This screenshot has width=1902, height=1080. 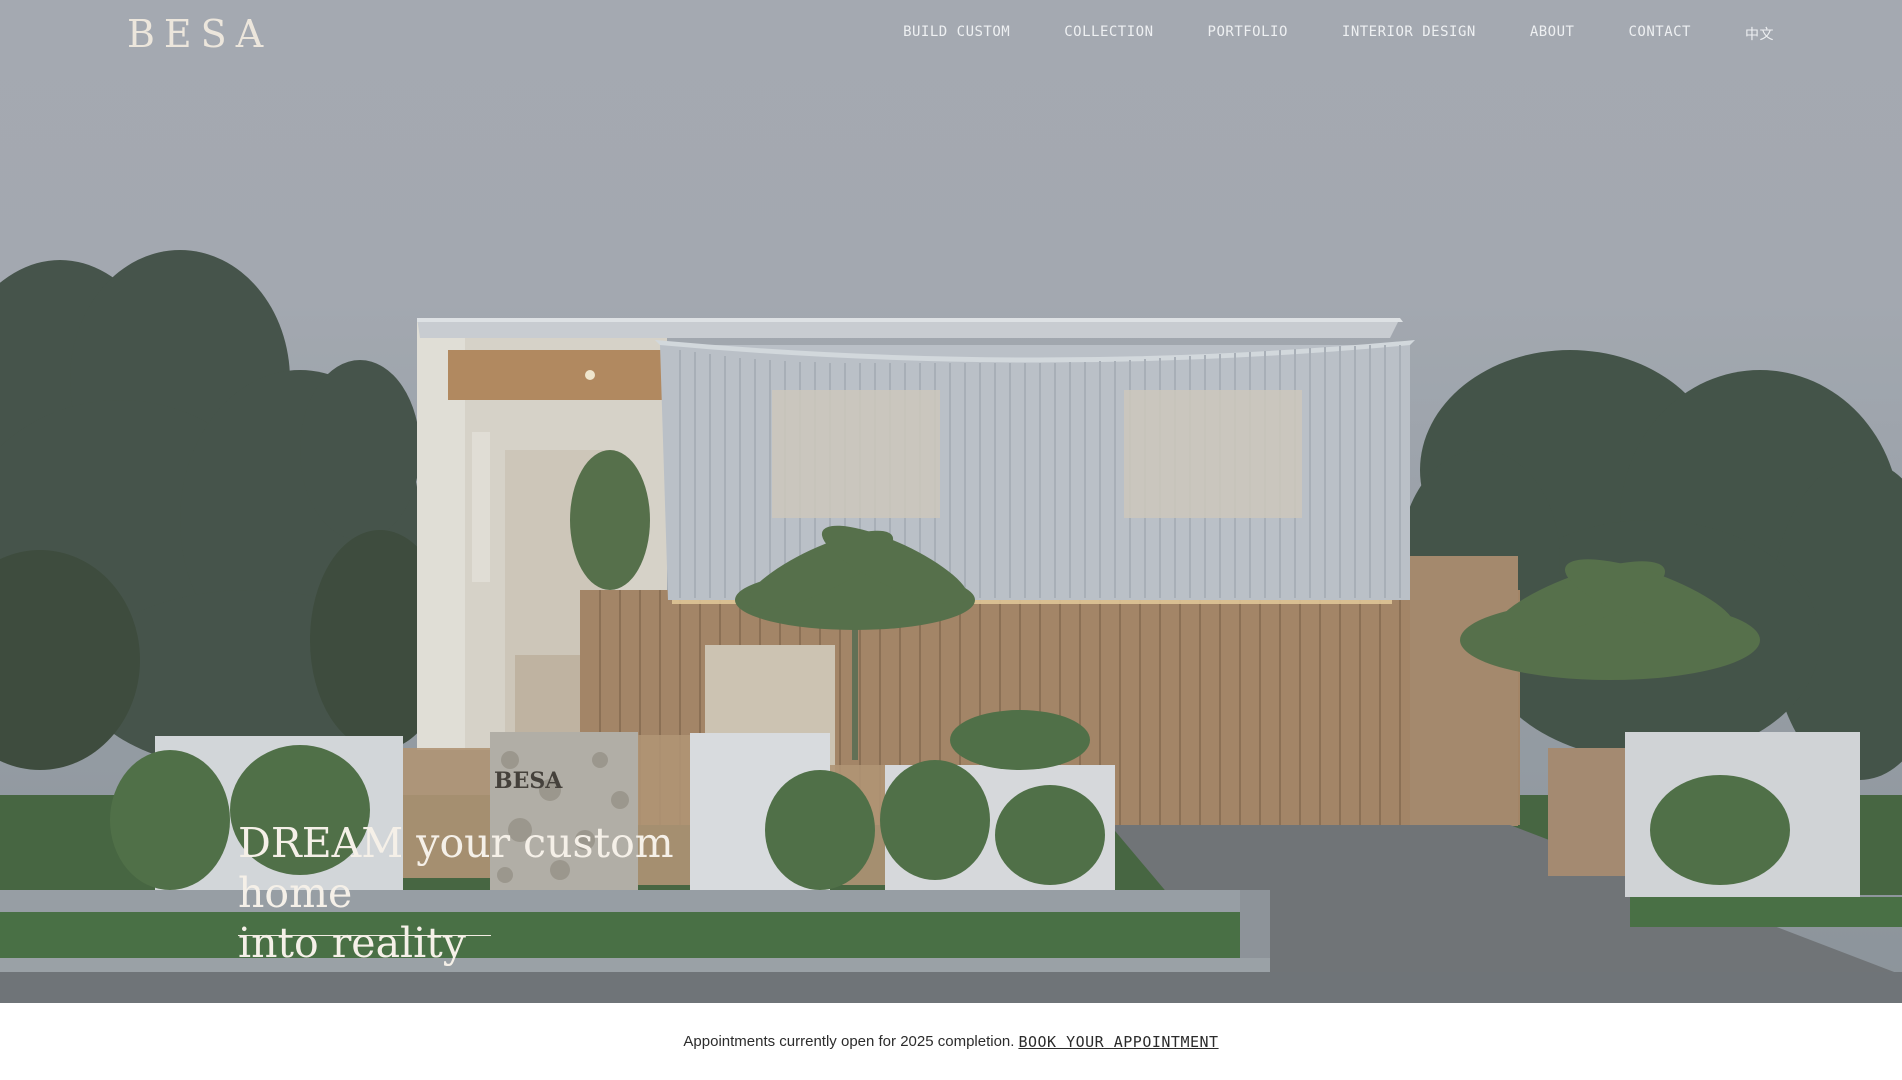 I want to click on nav-portfolio: PORTFOLIO, so click(x=1248, y=34).